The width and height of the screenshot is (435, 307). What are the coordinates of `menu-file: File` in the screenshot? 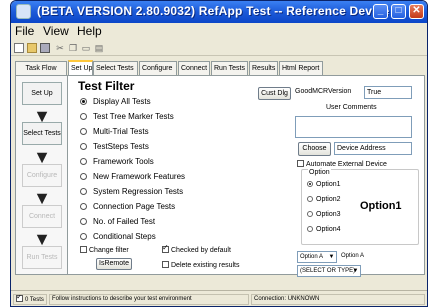 It's located at (24, 31).